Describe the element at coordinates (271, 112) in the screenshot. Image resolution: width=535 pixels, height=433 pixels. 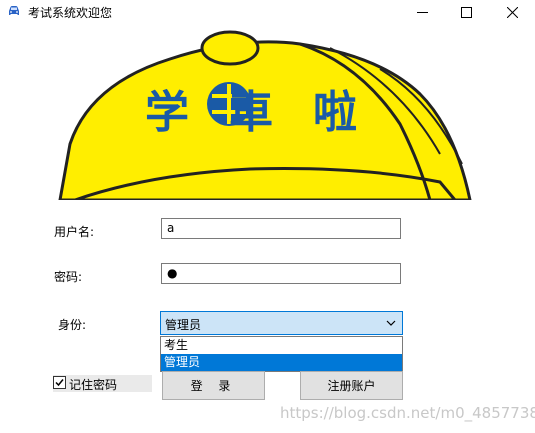
I see `logo-text: 学車啦` at that location.